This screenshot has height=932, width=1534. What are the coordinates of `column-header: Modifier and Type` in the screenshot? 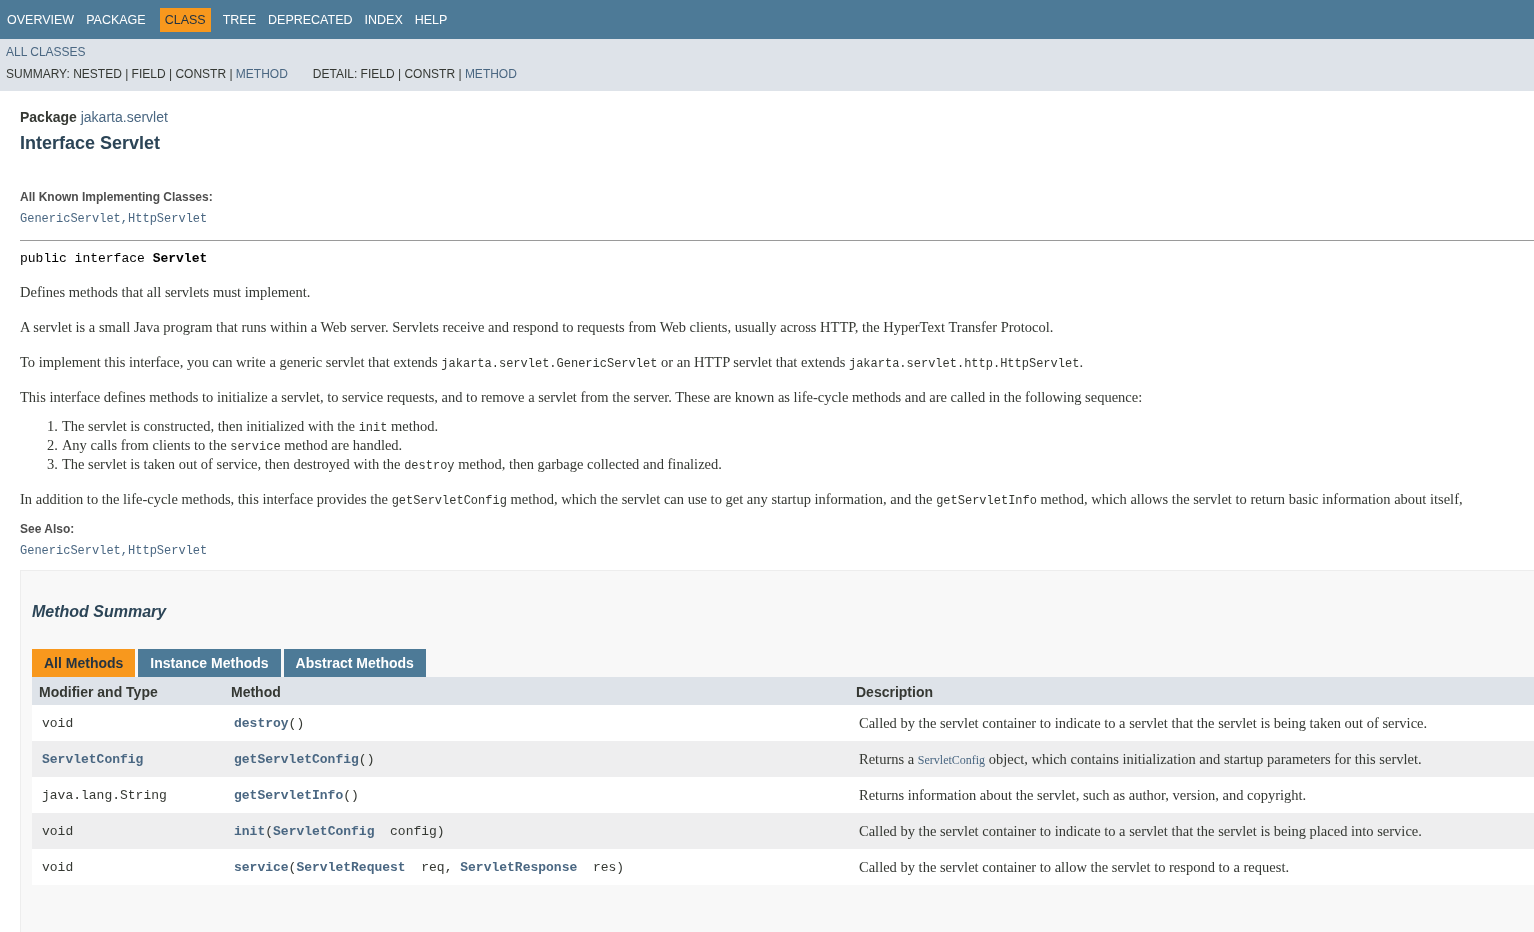 It's located at (128, 691).